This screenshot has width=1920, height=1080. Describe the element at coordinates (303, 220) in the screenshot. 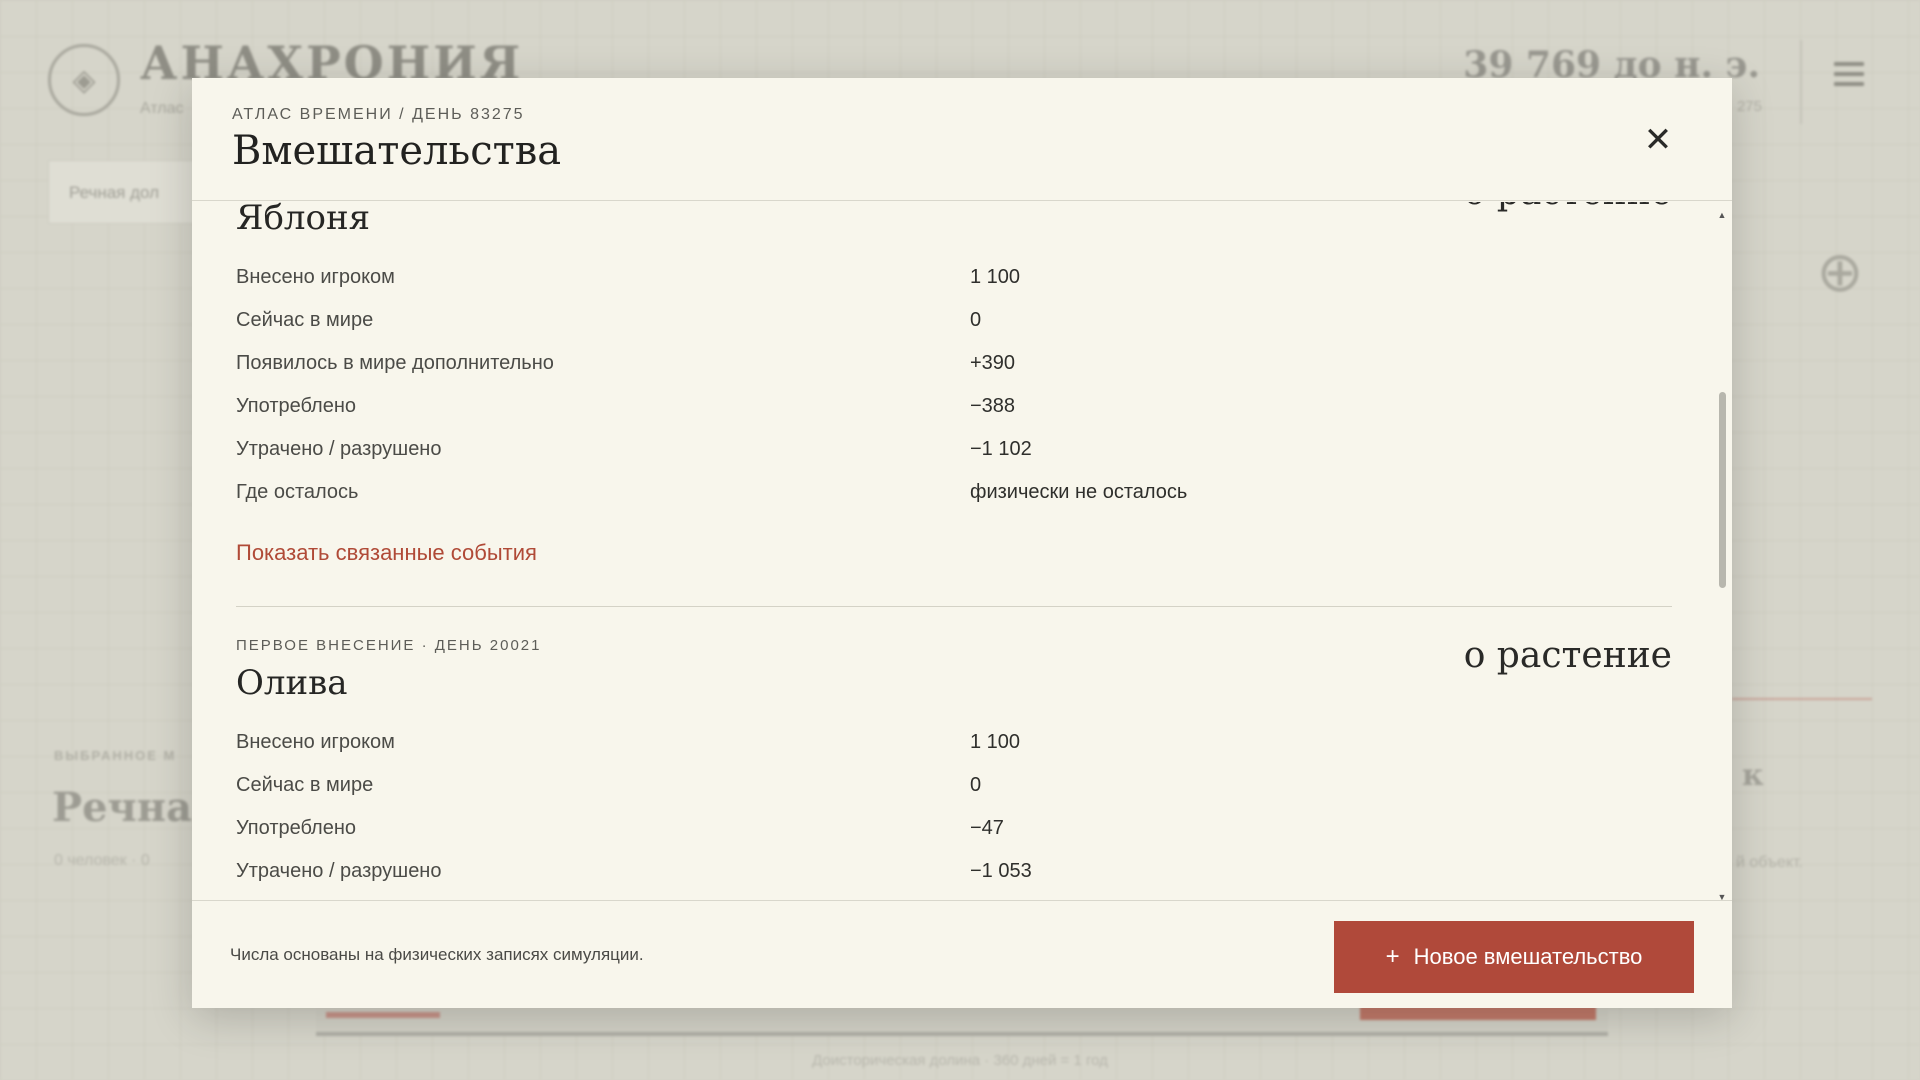

I see `intervention-name: Яблоня` at that location.